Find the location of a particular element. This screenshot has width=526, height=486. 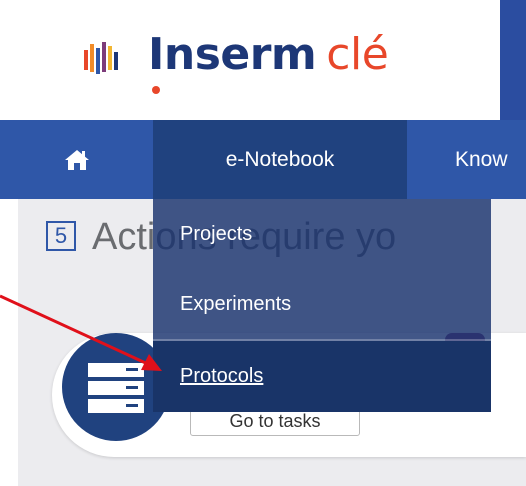

annotation-arrow-icon is located at coordinates (81, 332).